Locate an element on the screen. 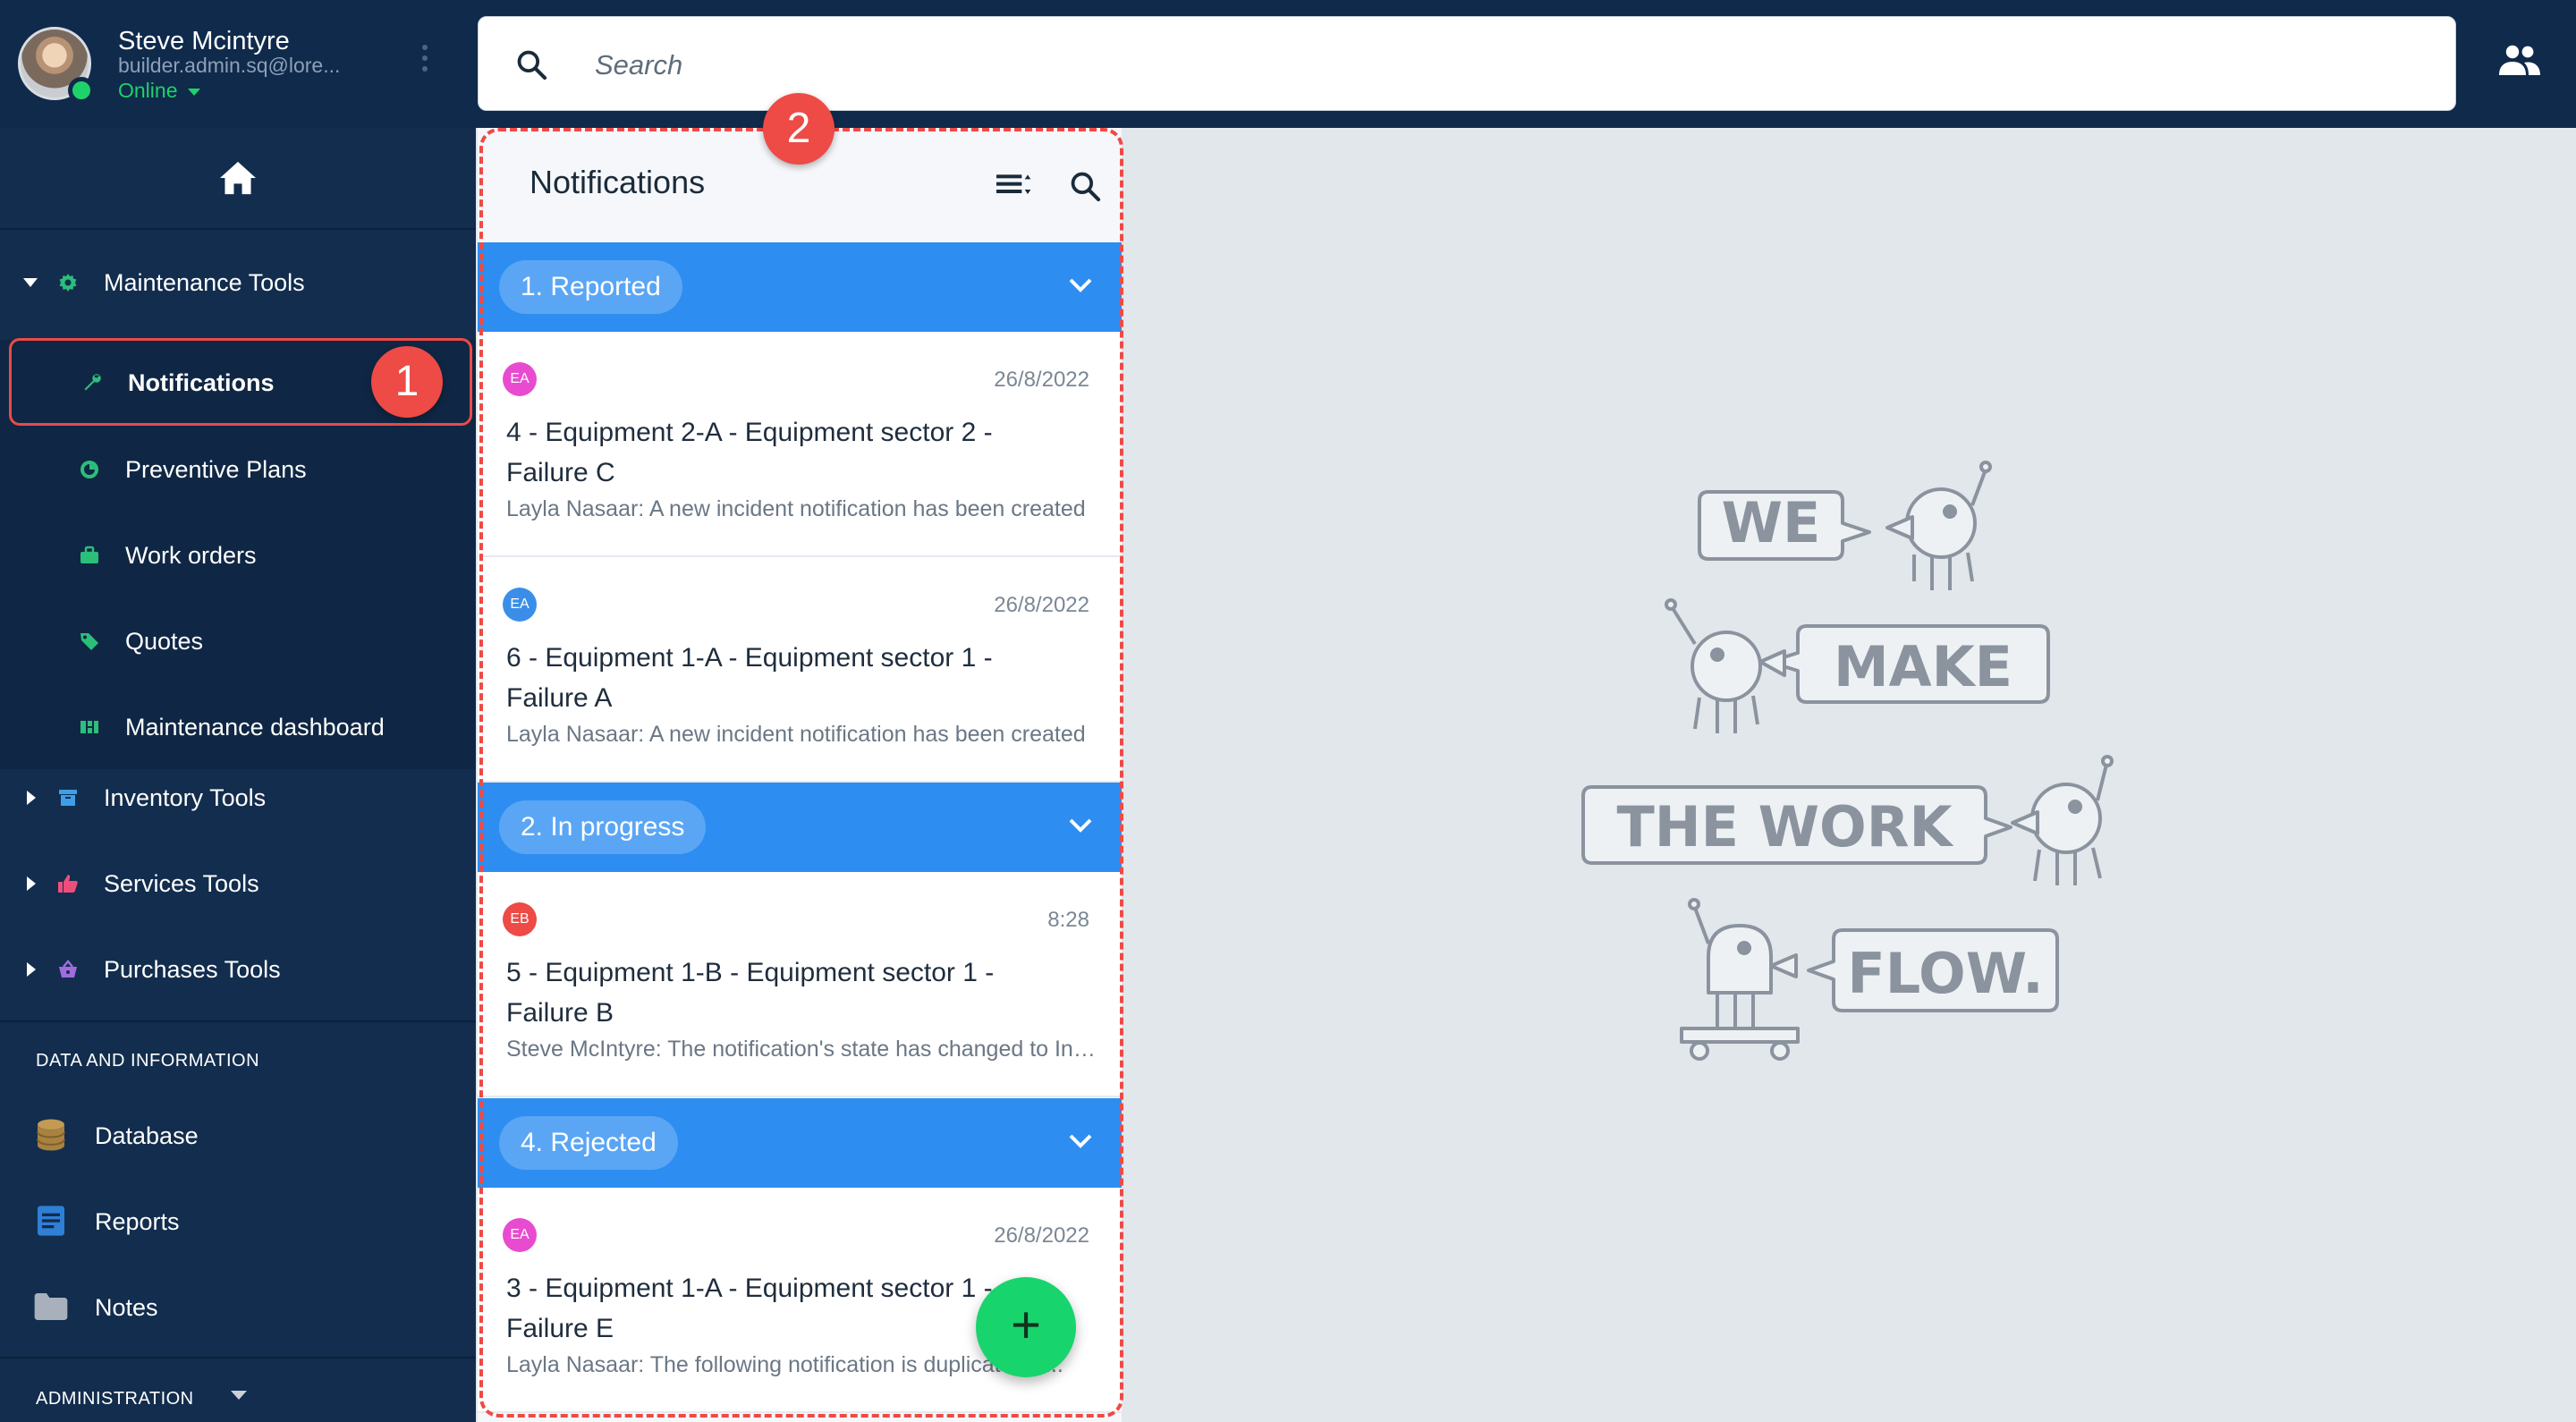 The width and height of the screenshot is (2576, 1422). briefcase-icon is located at coordinates (89, 554).